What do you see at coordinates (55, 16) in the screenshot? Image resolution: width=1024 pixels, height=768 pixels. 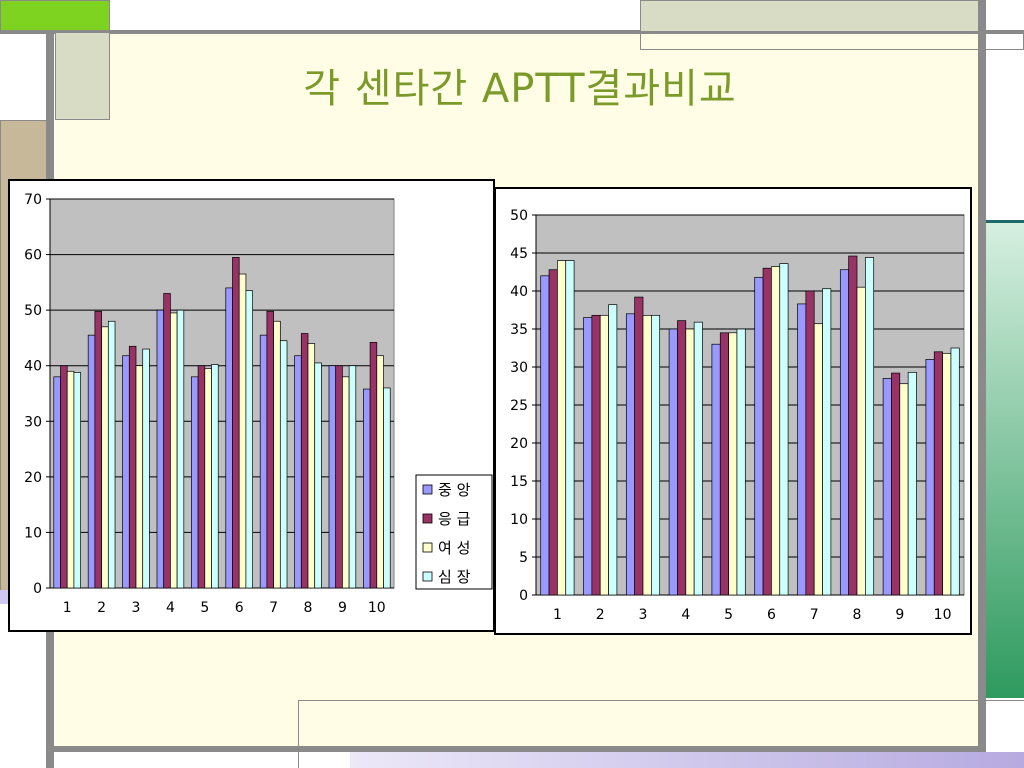 I see `frame-bar-top-left` at bounding box center [55, 16].